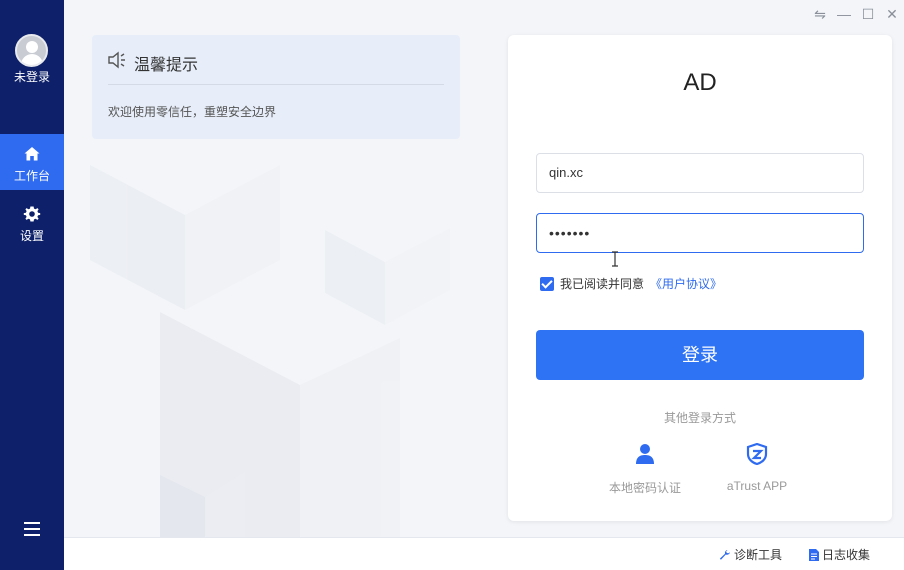 Image resolution: width=904 pixels, height=570 pixels. Describe the element at coordinates (276, 87) in the screenshot. I see `notice-card: 温馨提示 欢迎使用零信任，重塑安全边界` at that location.